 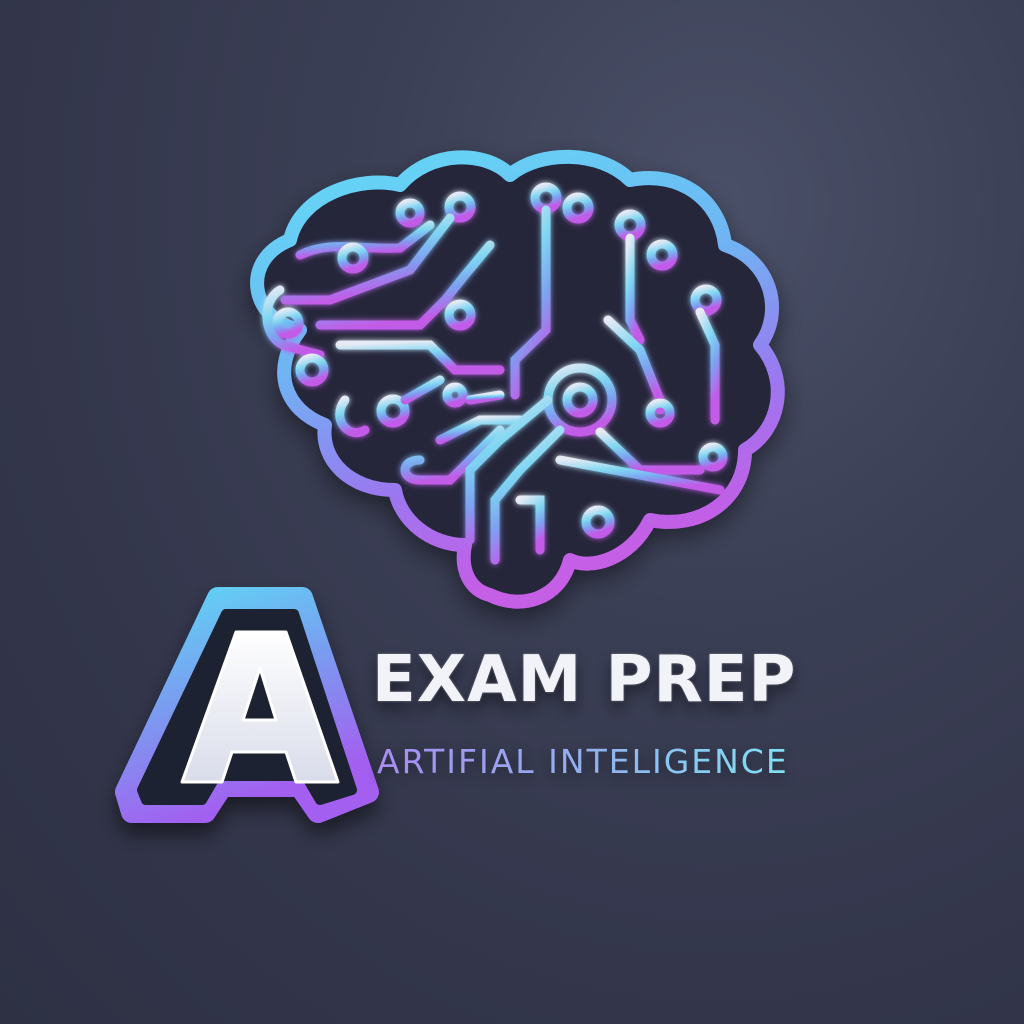 What do you see at coordinates (247, 705) in the screenshot?
I see `letter-a-badge-icon` at bounding box center [247, 705].